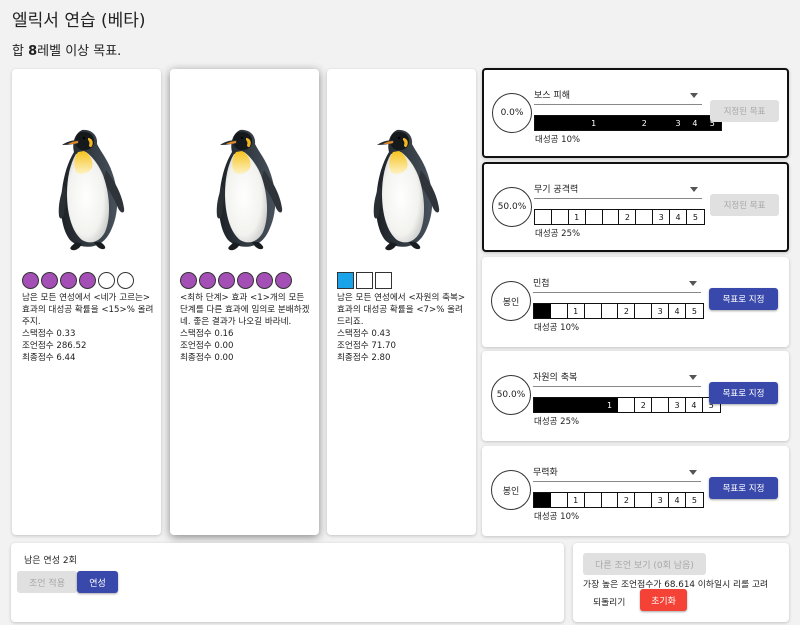 The height and width of the screenshot is (625, 800). I want to click on remaining-refines: 남은 연성 2회, so click(50, 561).